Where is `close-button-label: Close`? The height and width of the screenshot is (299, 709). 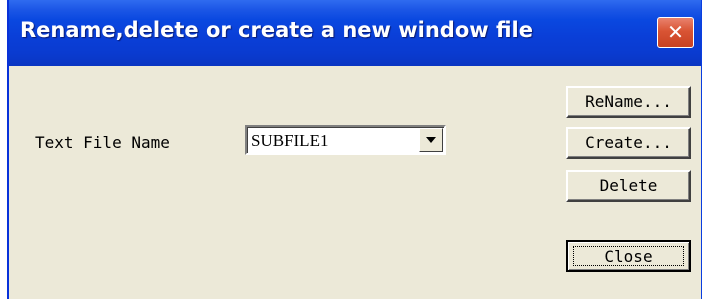 close-button-label: Close is located at coordinates (628, 256).